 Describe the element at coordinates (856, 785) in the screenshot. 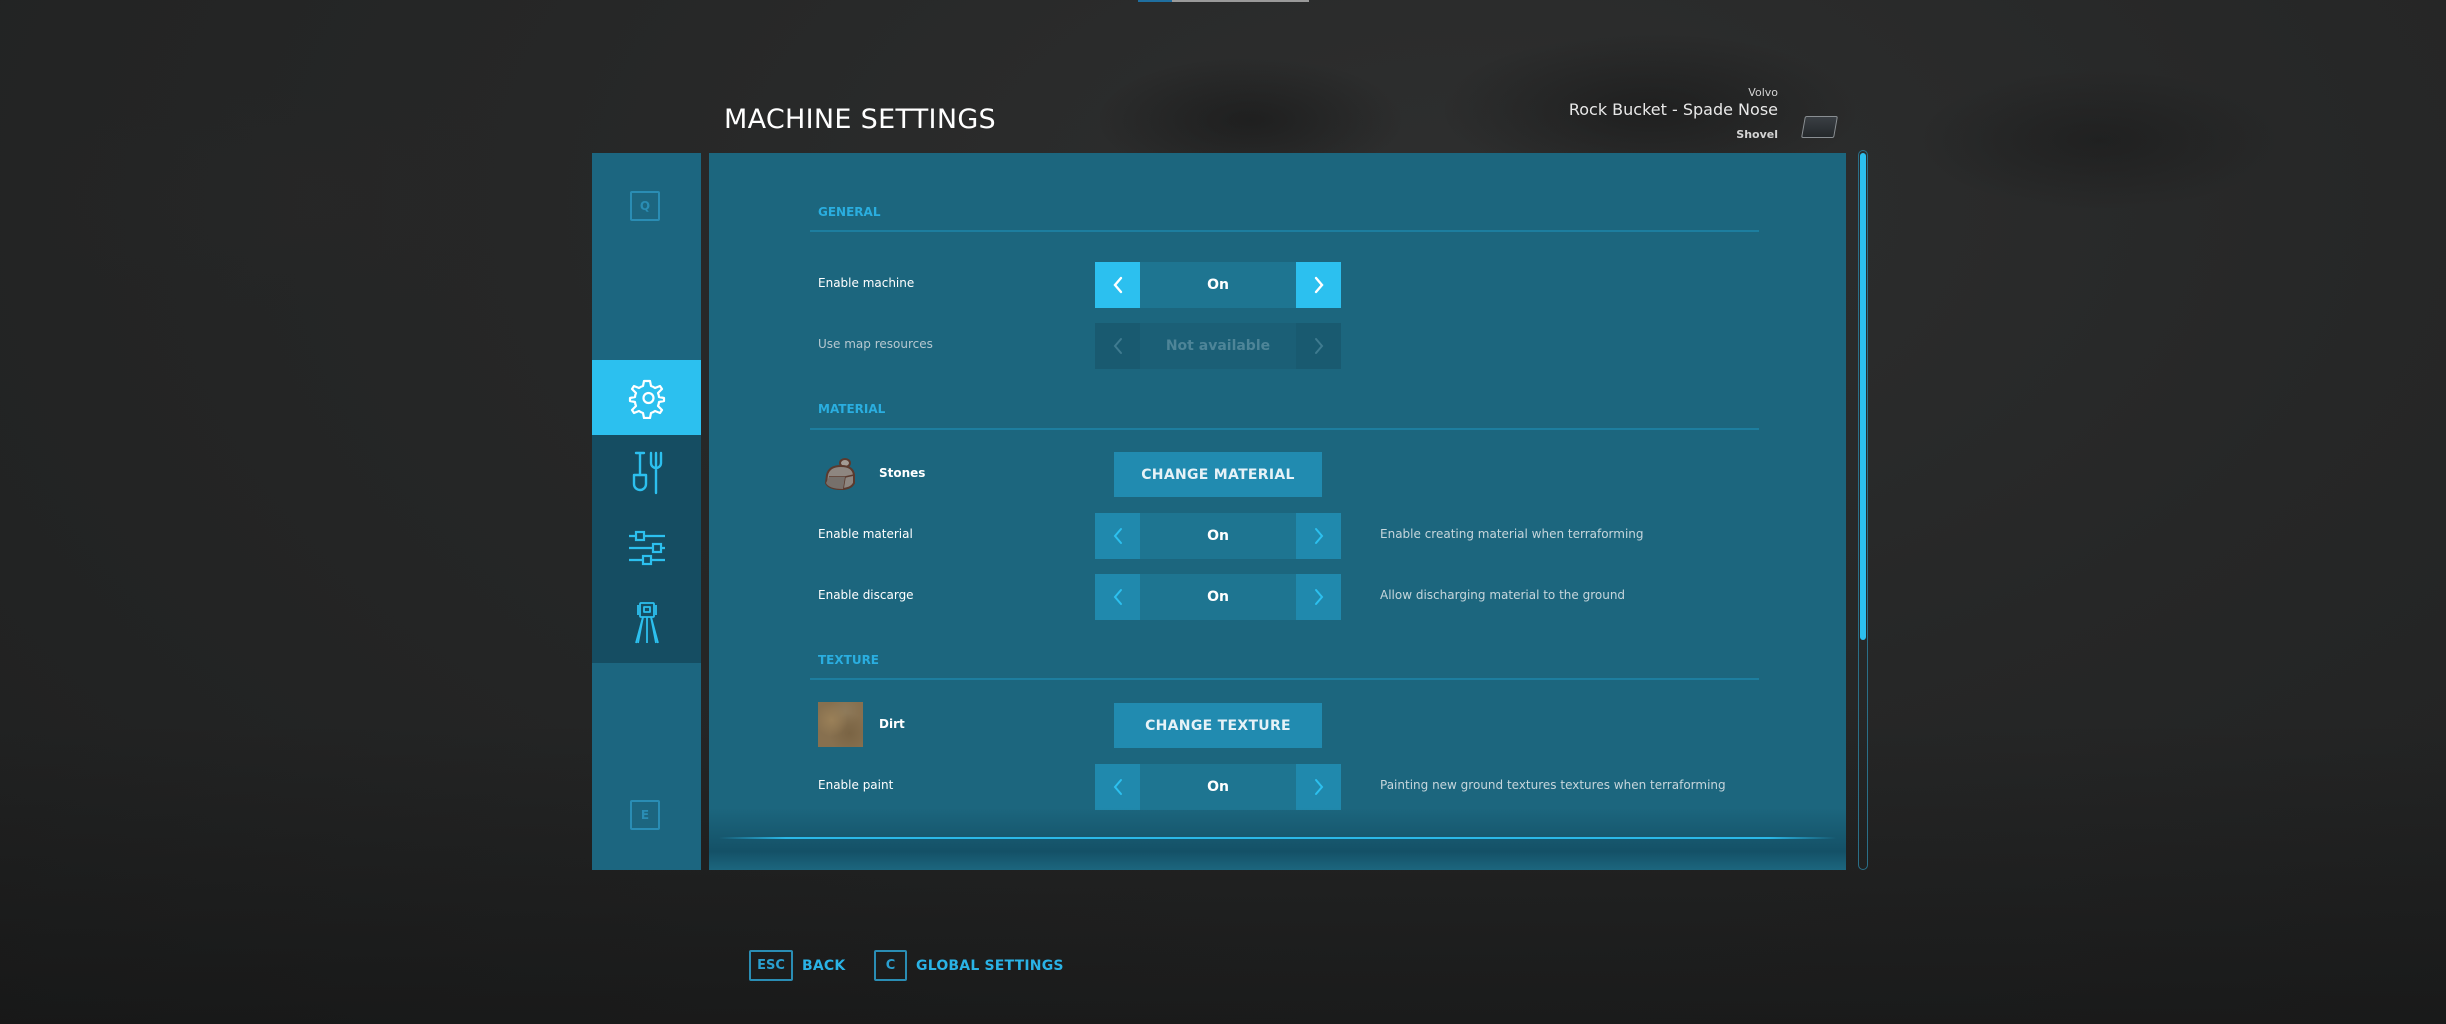

I see `enable-paint-label: Enable paint` at that location.